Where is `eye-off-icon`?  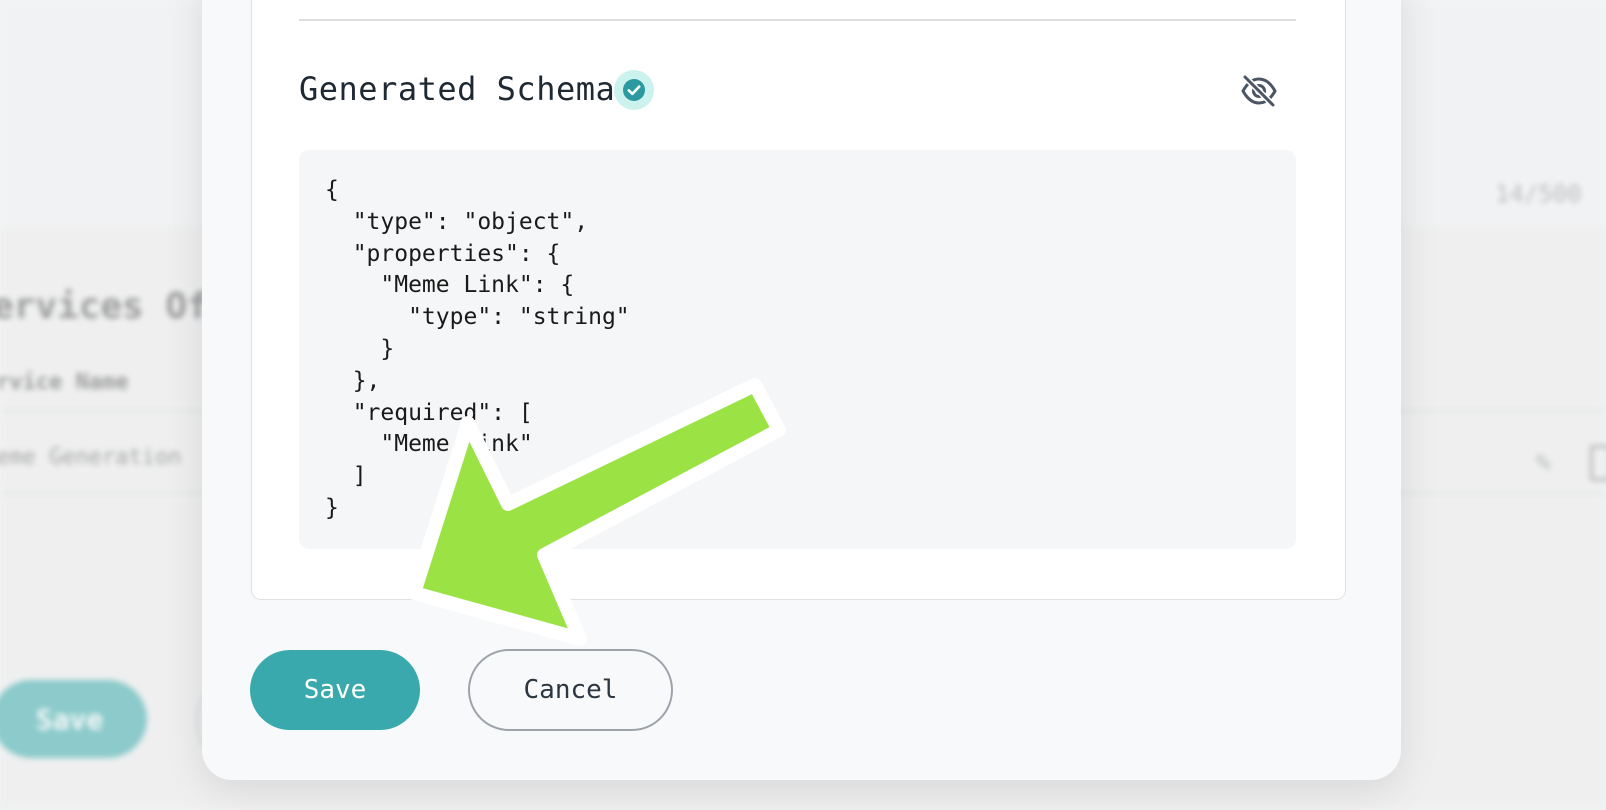
eye-off-icon is located at coordinates (1259, 91).